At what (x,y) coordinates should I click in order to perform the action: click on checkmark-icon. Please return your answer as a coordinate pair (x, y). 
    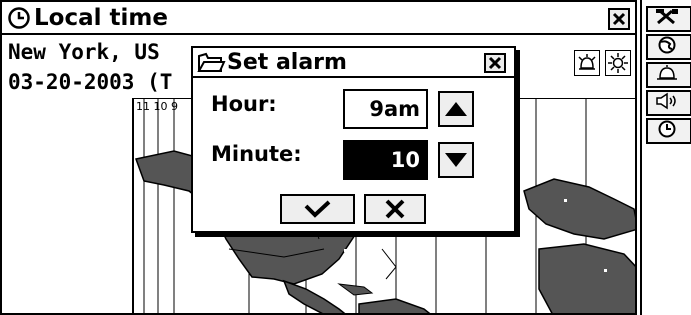
    Looking at the image, I should click on (317, 209).